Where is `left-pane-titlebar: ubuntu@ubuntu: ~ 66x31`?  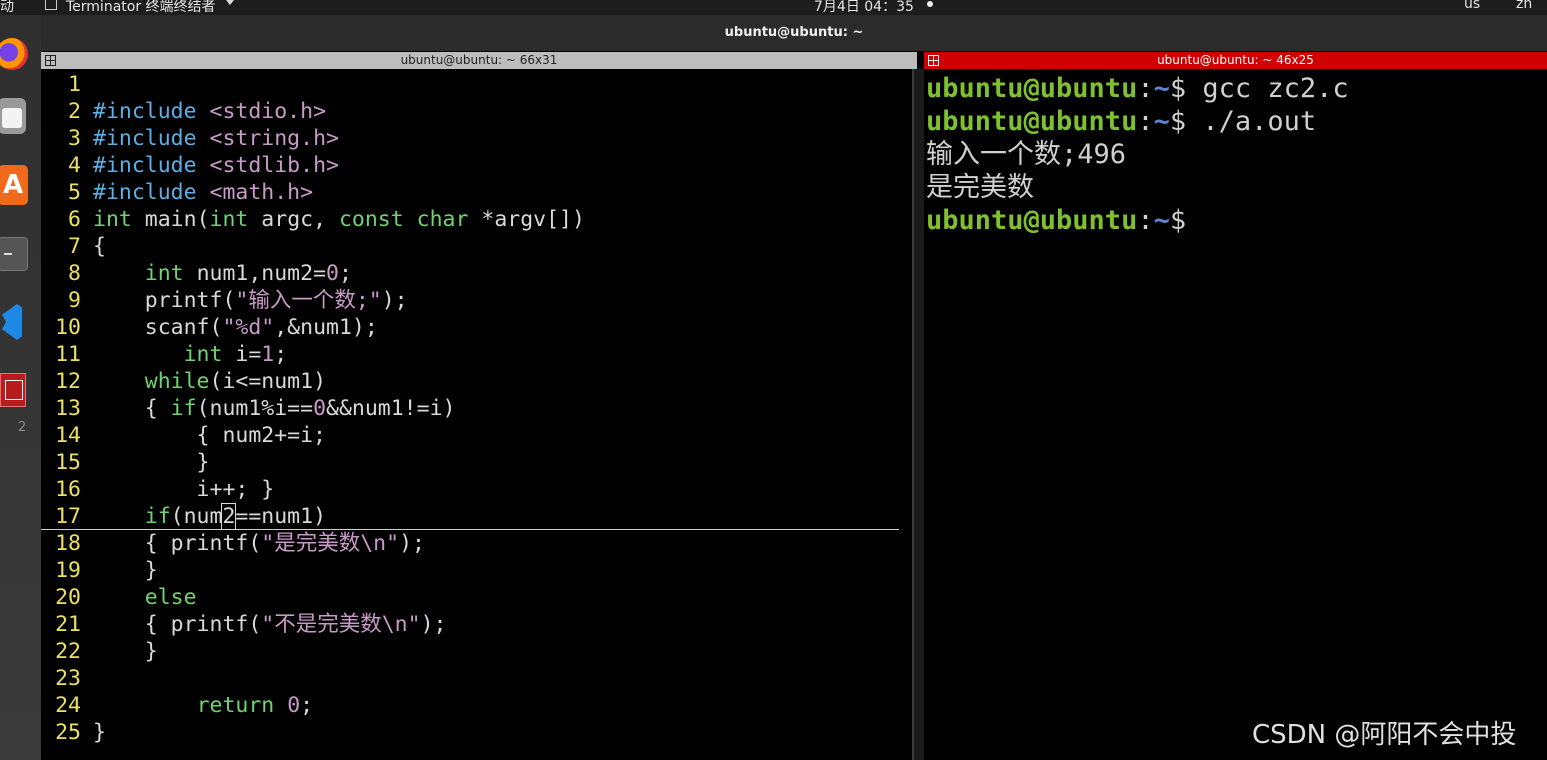
left-pane-titlebar: ubuntu@ubuntu: ~ 66x31 is located at coordinates (479, 60).